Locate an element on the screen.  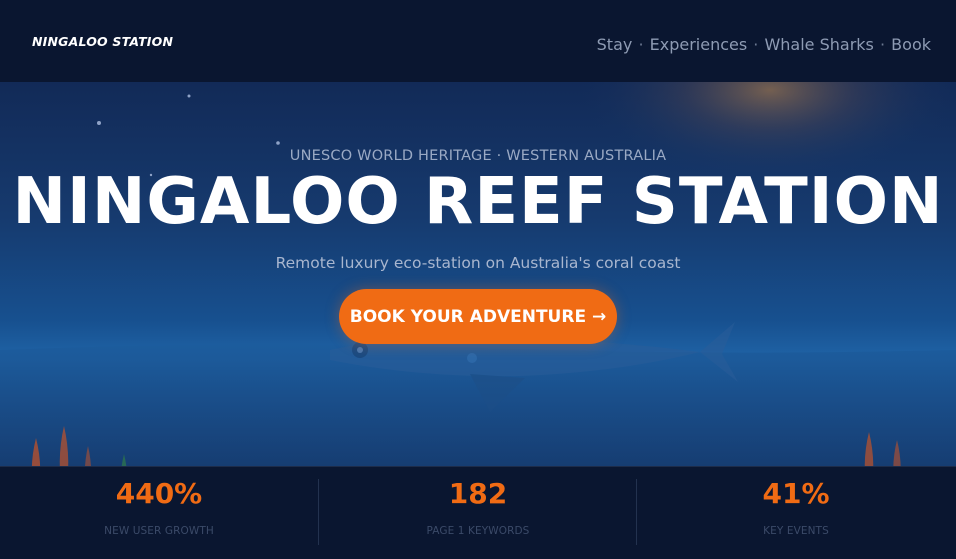
main-nav: Stay · Experiences · Whale Sharks · Book is located at coordinates (764, 44).